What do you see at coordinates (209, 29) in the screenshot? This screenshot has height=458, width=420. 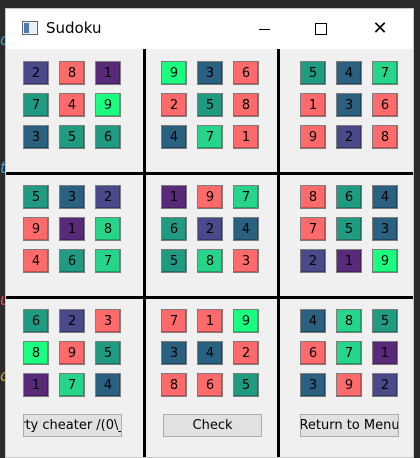 I see `title-bar: Sudoku ✕` at bounding box center [209, 29].